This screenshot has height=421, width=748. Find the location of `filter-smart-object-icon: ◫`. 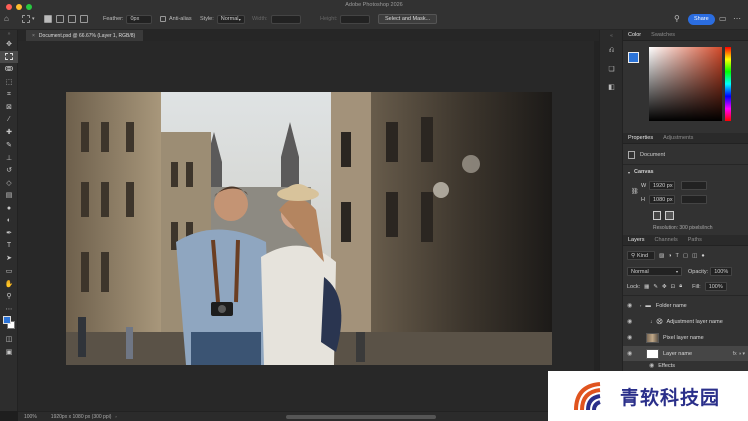

filter-smart-object-icon: ◫ is located at coordinates (694, 256).